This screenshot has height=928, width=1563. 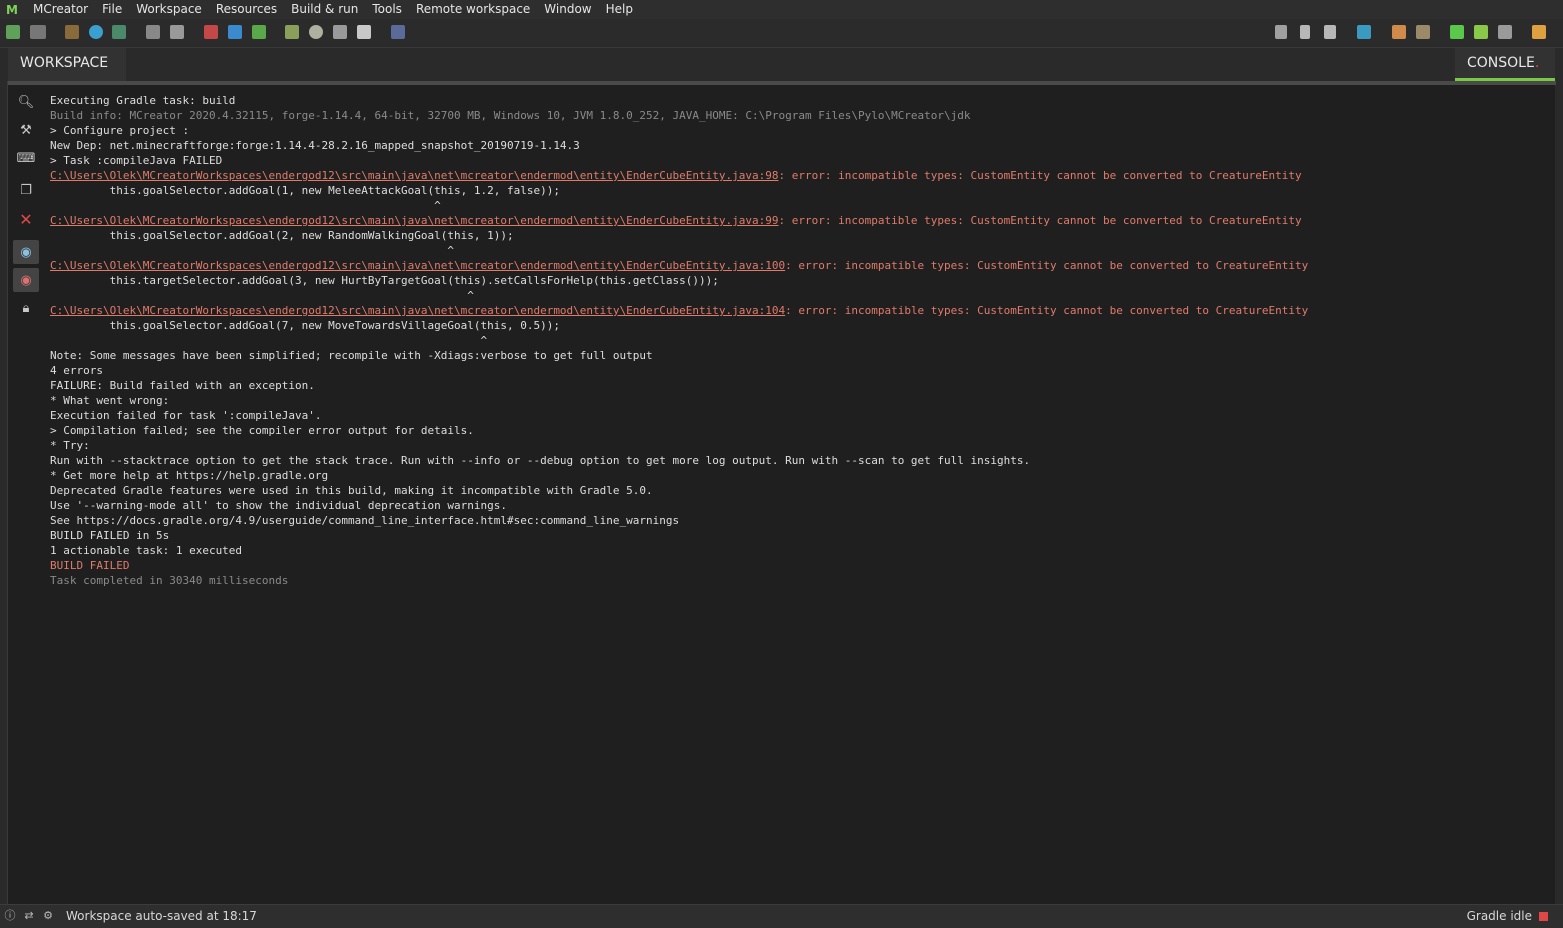 What do you see at coordinates (781, 64) in the screenshot?
I see `tab-strip: WORKSPACE CONSOLE.` at bounding box center [781, 64].